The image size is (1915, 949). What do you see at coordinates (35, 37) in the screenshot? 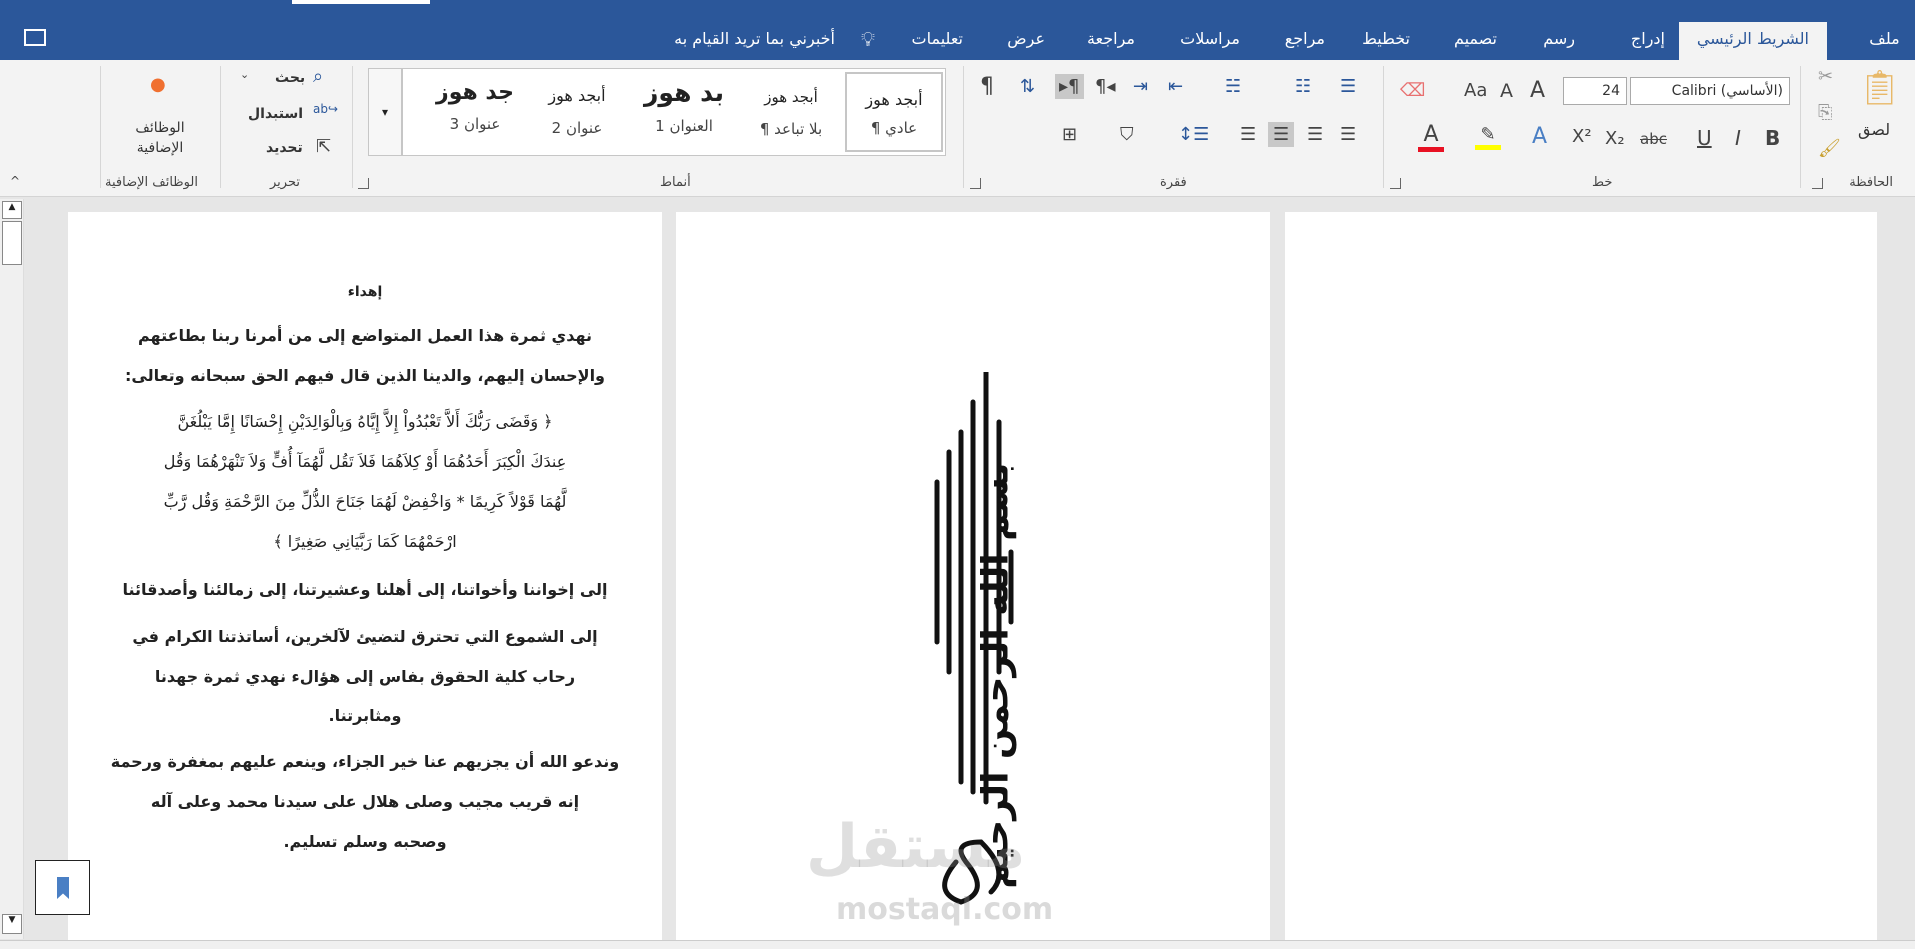
I see `comment-icon` at bounding box center [35, 37].